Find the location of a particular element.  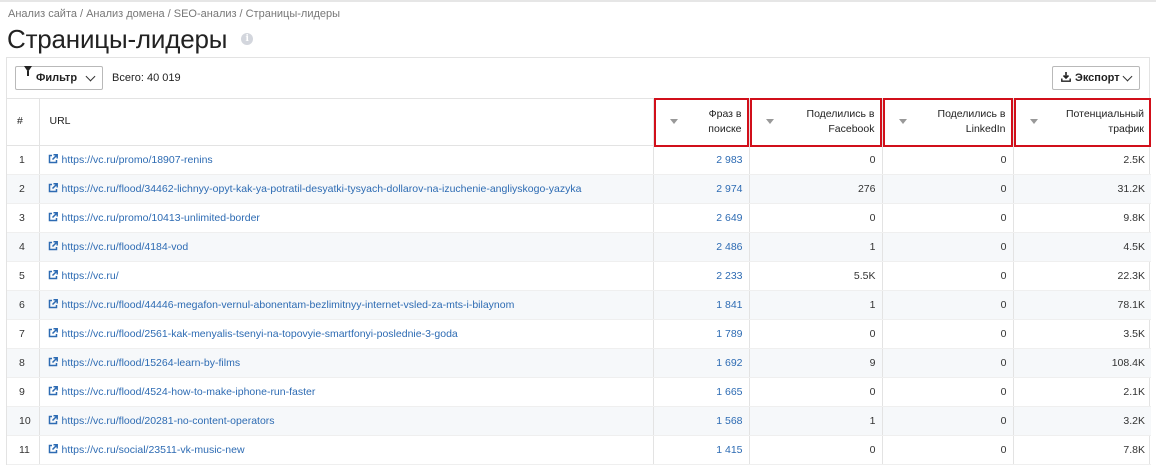

column-header-facebook: Поделились в Facebook is located at coordinates (815, 122).